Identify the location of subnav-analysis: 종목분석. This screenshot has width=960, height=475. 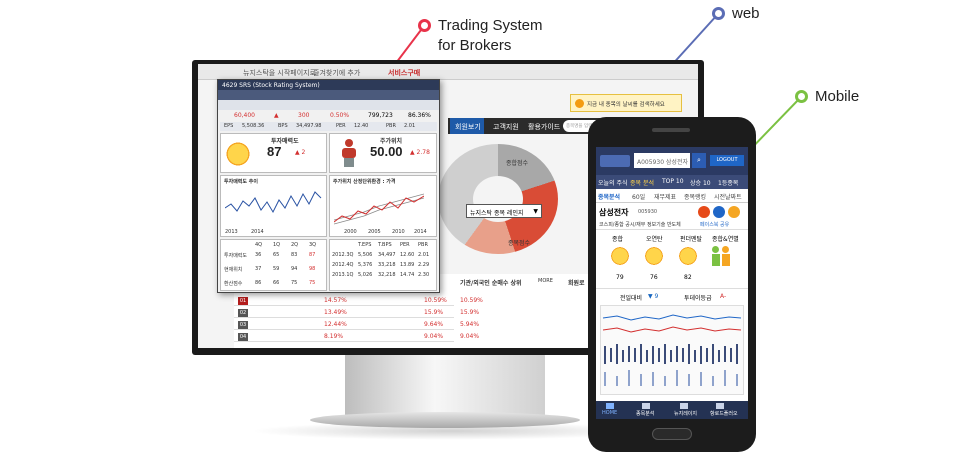
(609, 196).